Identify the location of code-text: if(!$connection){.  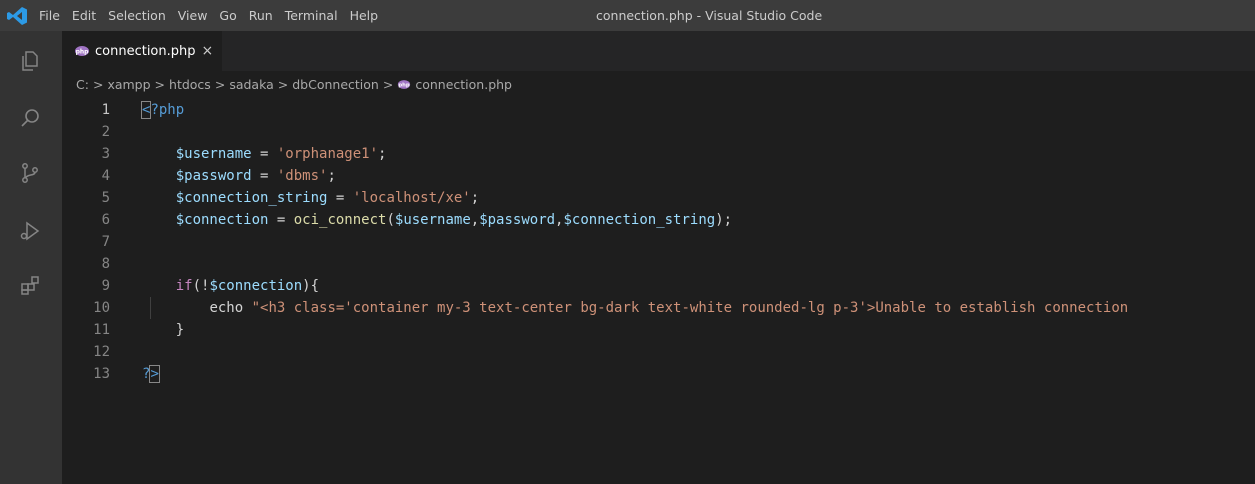
(230, 286).